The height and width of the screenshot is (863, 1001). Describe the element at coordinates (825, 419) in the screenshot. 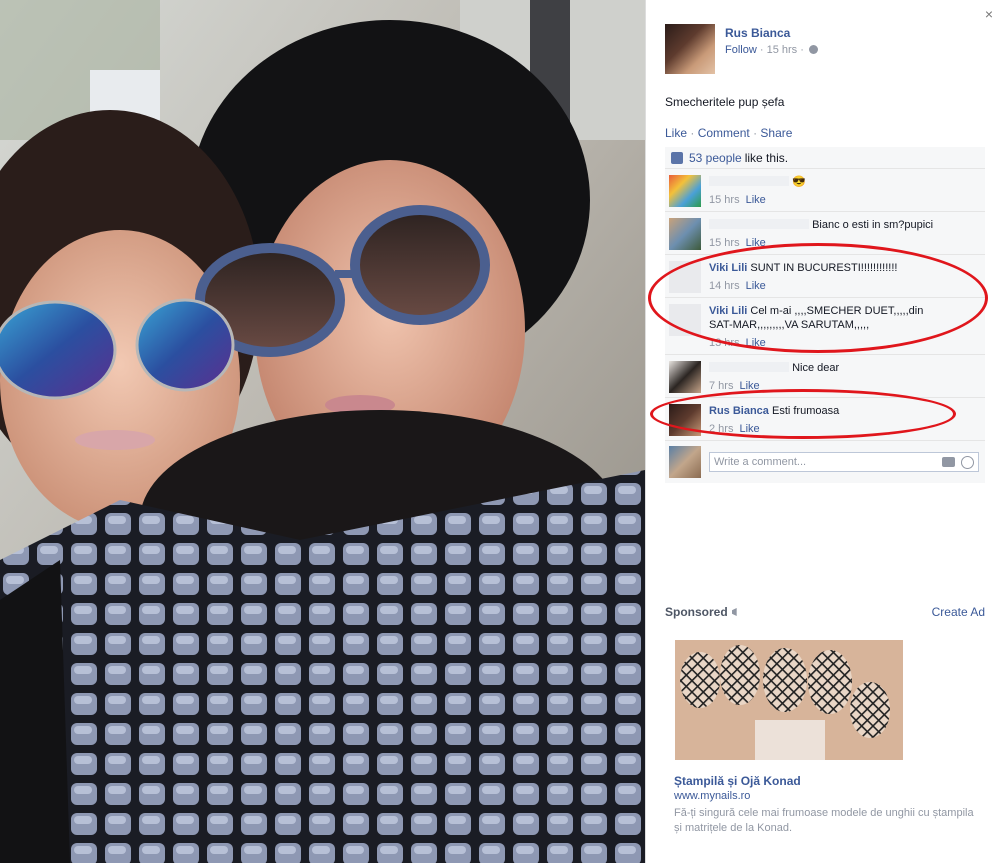

I see `comment-item: Rus Bianca Esti frumoasa 2 hrs Like` at that location.